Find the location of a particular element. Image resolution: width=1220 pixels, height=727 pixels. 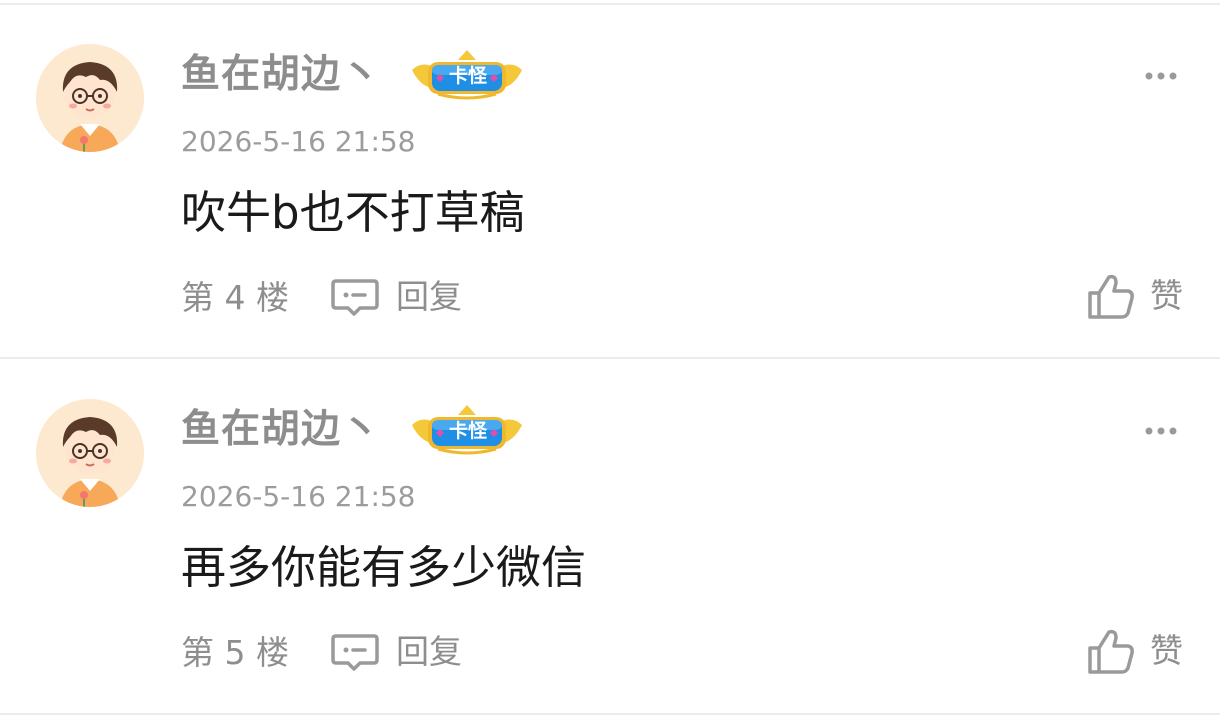

comment-text: 吹牛b也不打草稿 is located at coordinates (353, 212).